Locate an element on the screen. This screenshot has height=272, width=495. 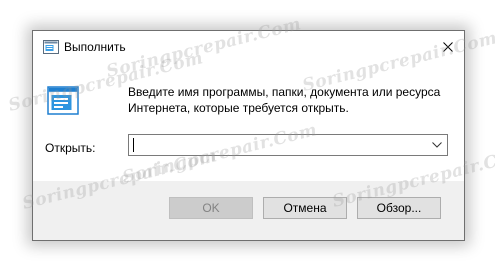
close-button is located at coordinates (448, 47).